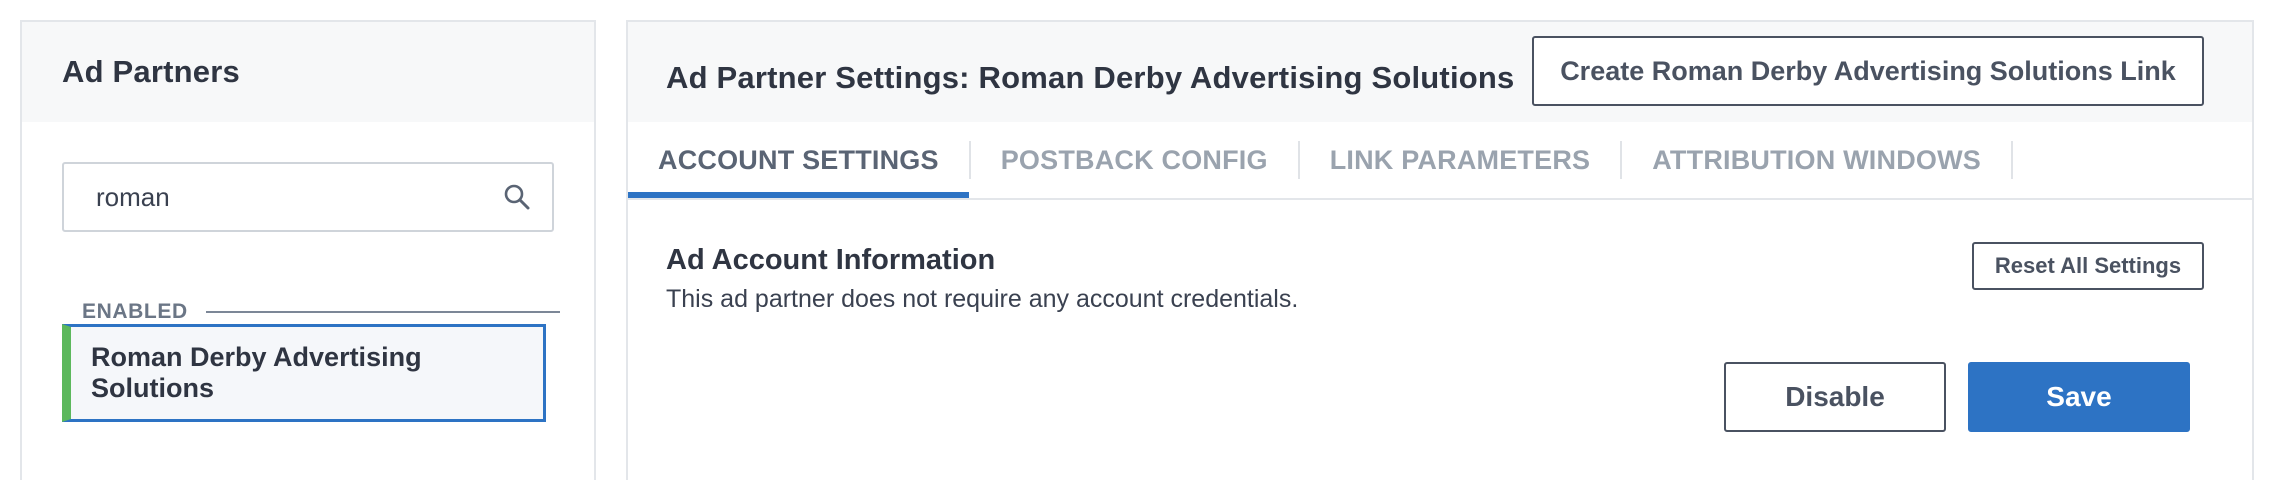  Describe the element at coordinates (831, 260) in the screenshot. I see `section-title: Ad Account Information` at that location.